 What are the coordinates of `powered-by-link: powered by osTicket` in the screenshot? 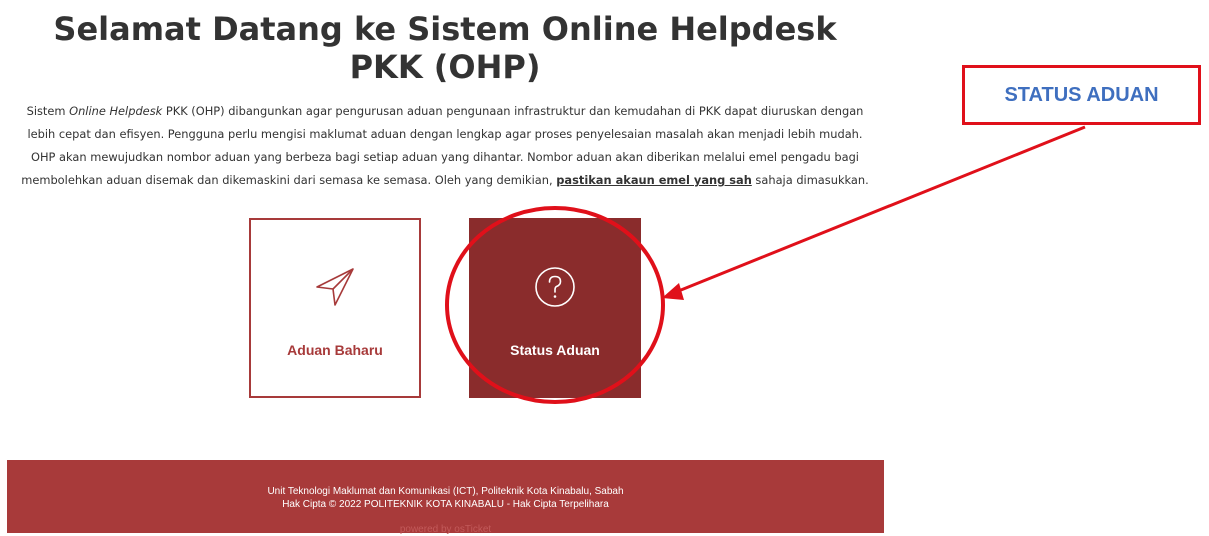 It's located at (445, 529).